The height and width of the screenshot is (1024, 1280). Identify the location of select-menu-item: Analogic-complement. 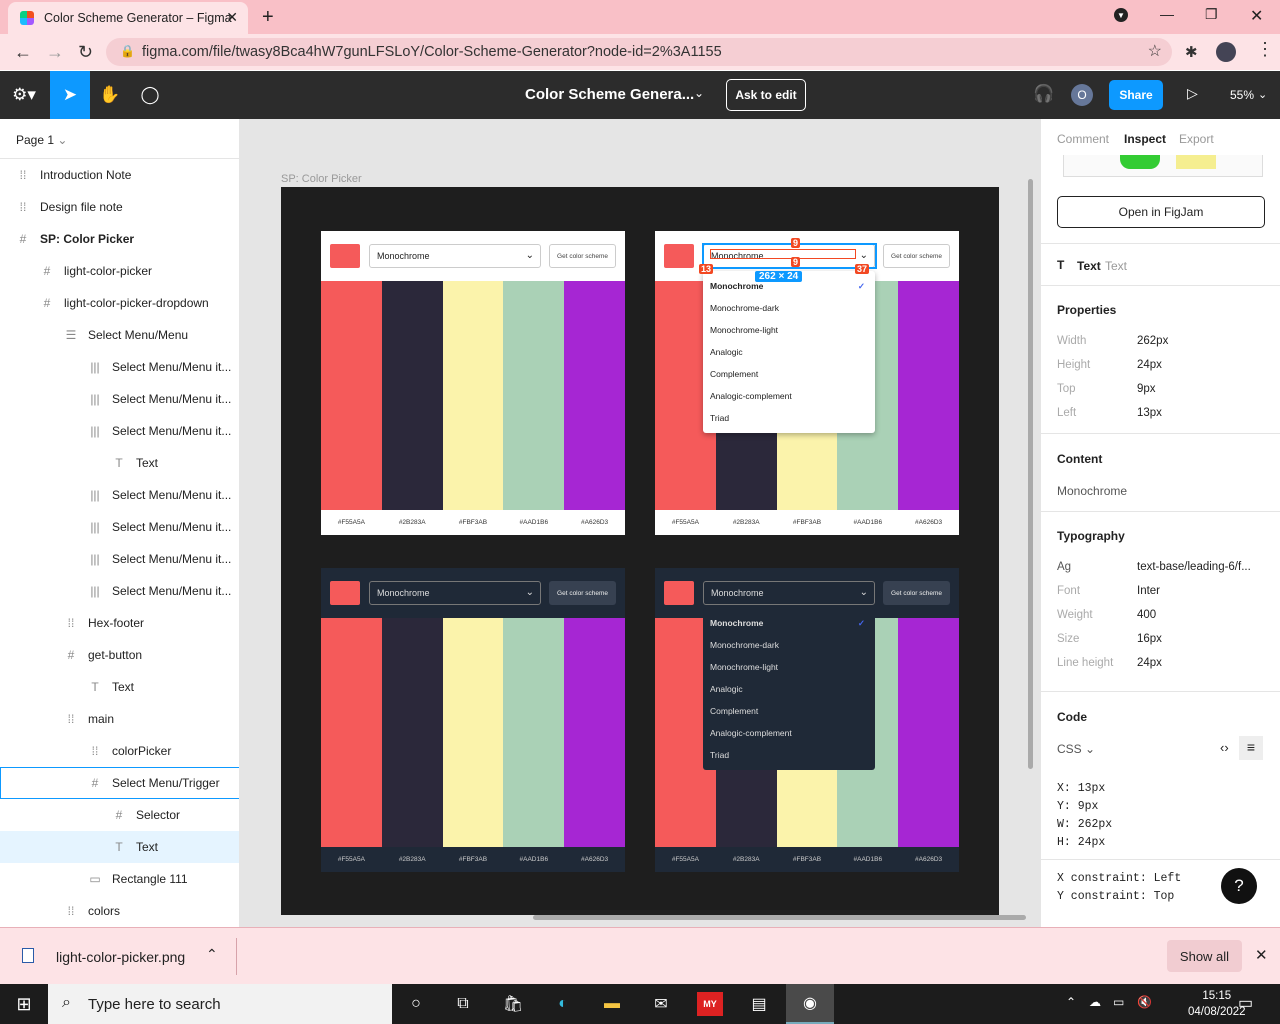
(789, 396).